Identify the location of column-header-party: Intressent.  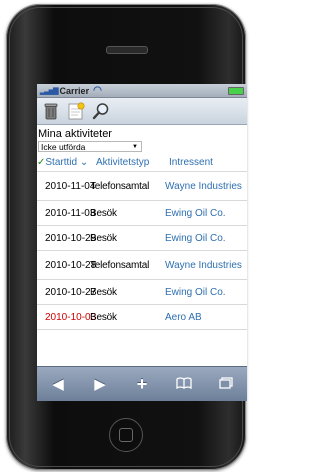
(206, 163).